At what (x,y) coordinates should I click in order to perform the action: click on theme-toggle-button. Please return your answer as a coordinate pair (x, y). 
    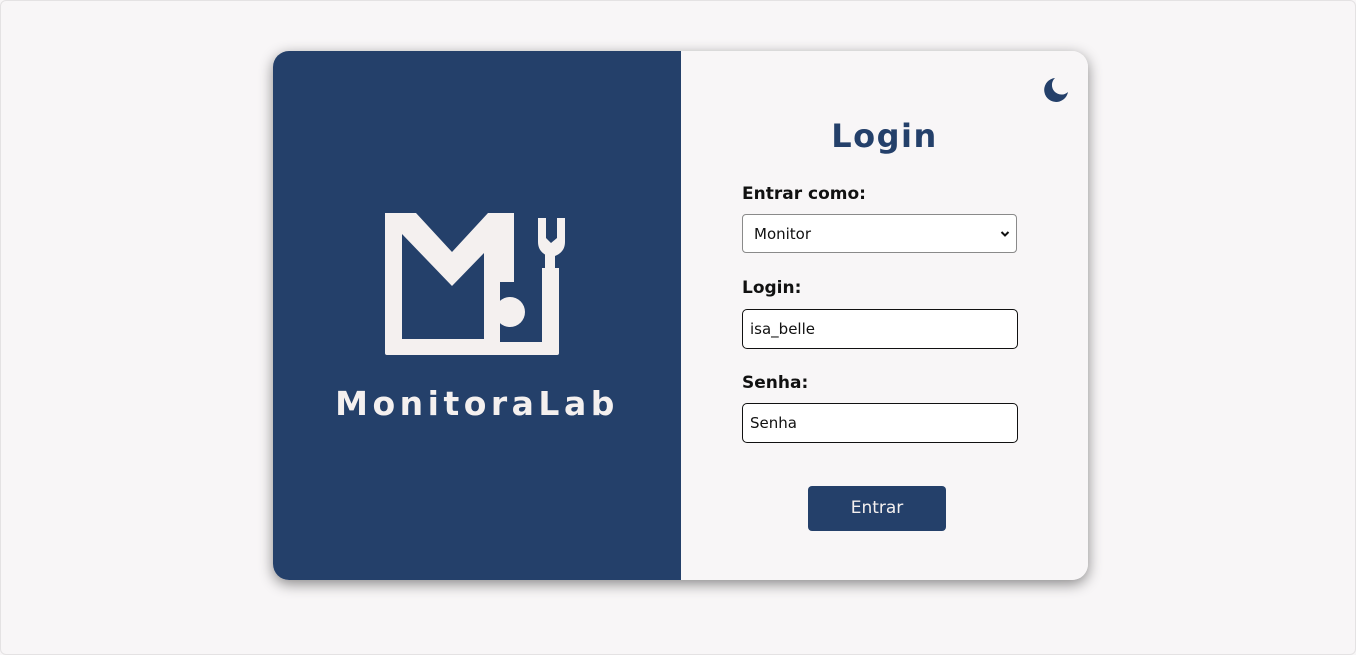
    Looking at the image, I should click on (1056, 90).